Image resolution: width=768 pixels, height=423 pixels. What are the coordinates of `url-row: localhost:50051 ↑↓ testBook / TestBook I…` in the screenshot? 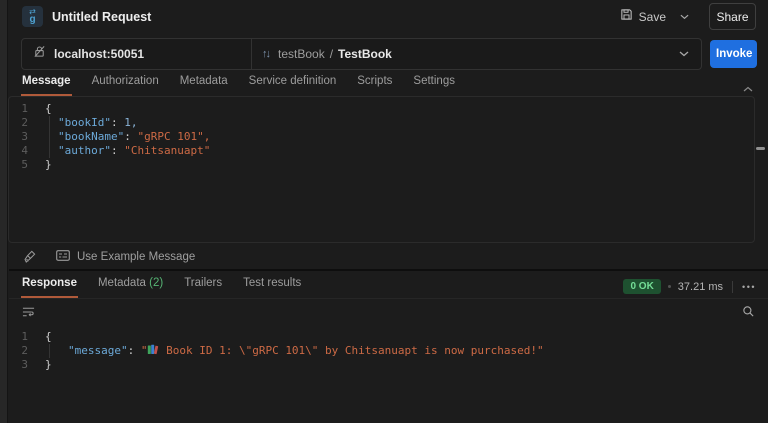 It's located at (388, 54).